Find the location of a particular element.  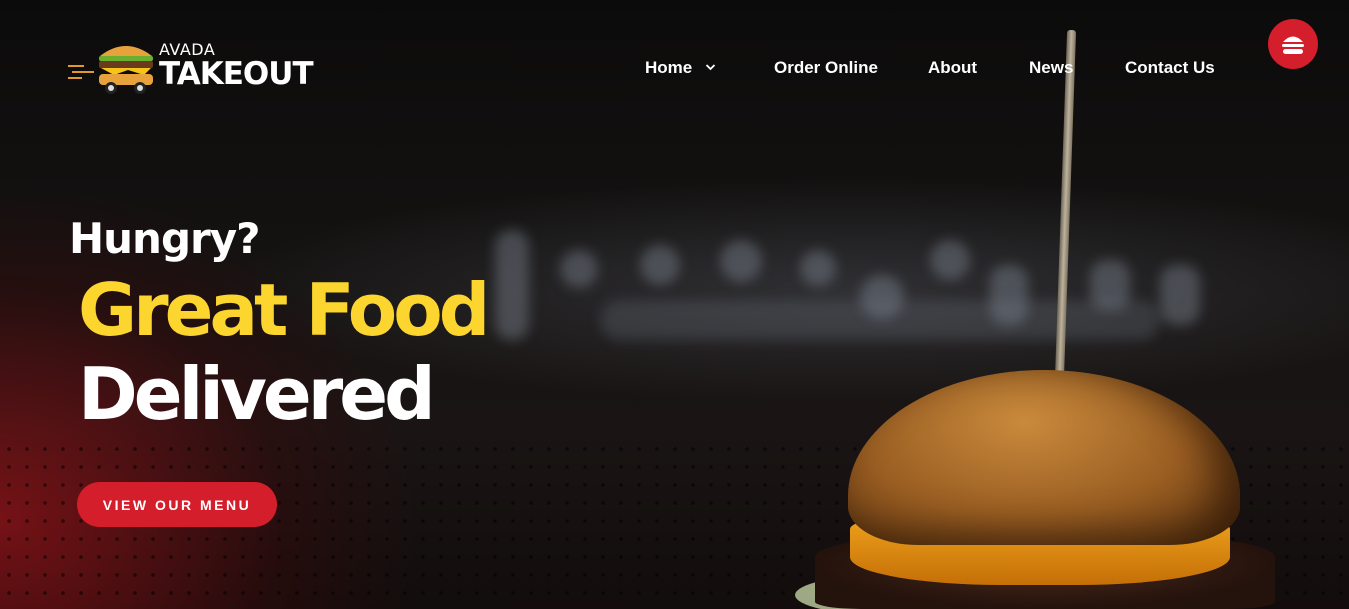

menu-toggle-button is located at coordinates (1293, 44).